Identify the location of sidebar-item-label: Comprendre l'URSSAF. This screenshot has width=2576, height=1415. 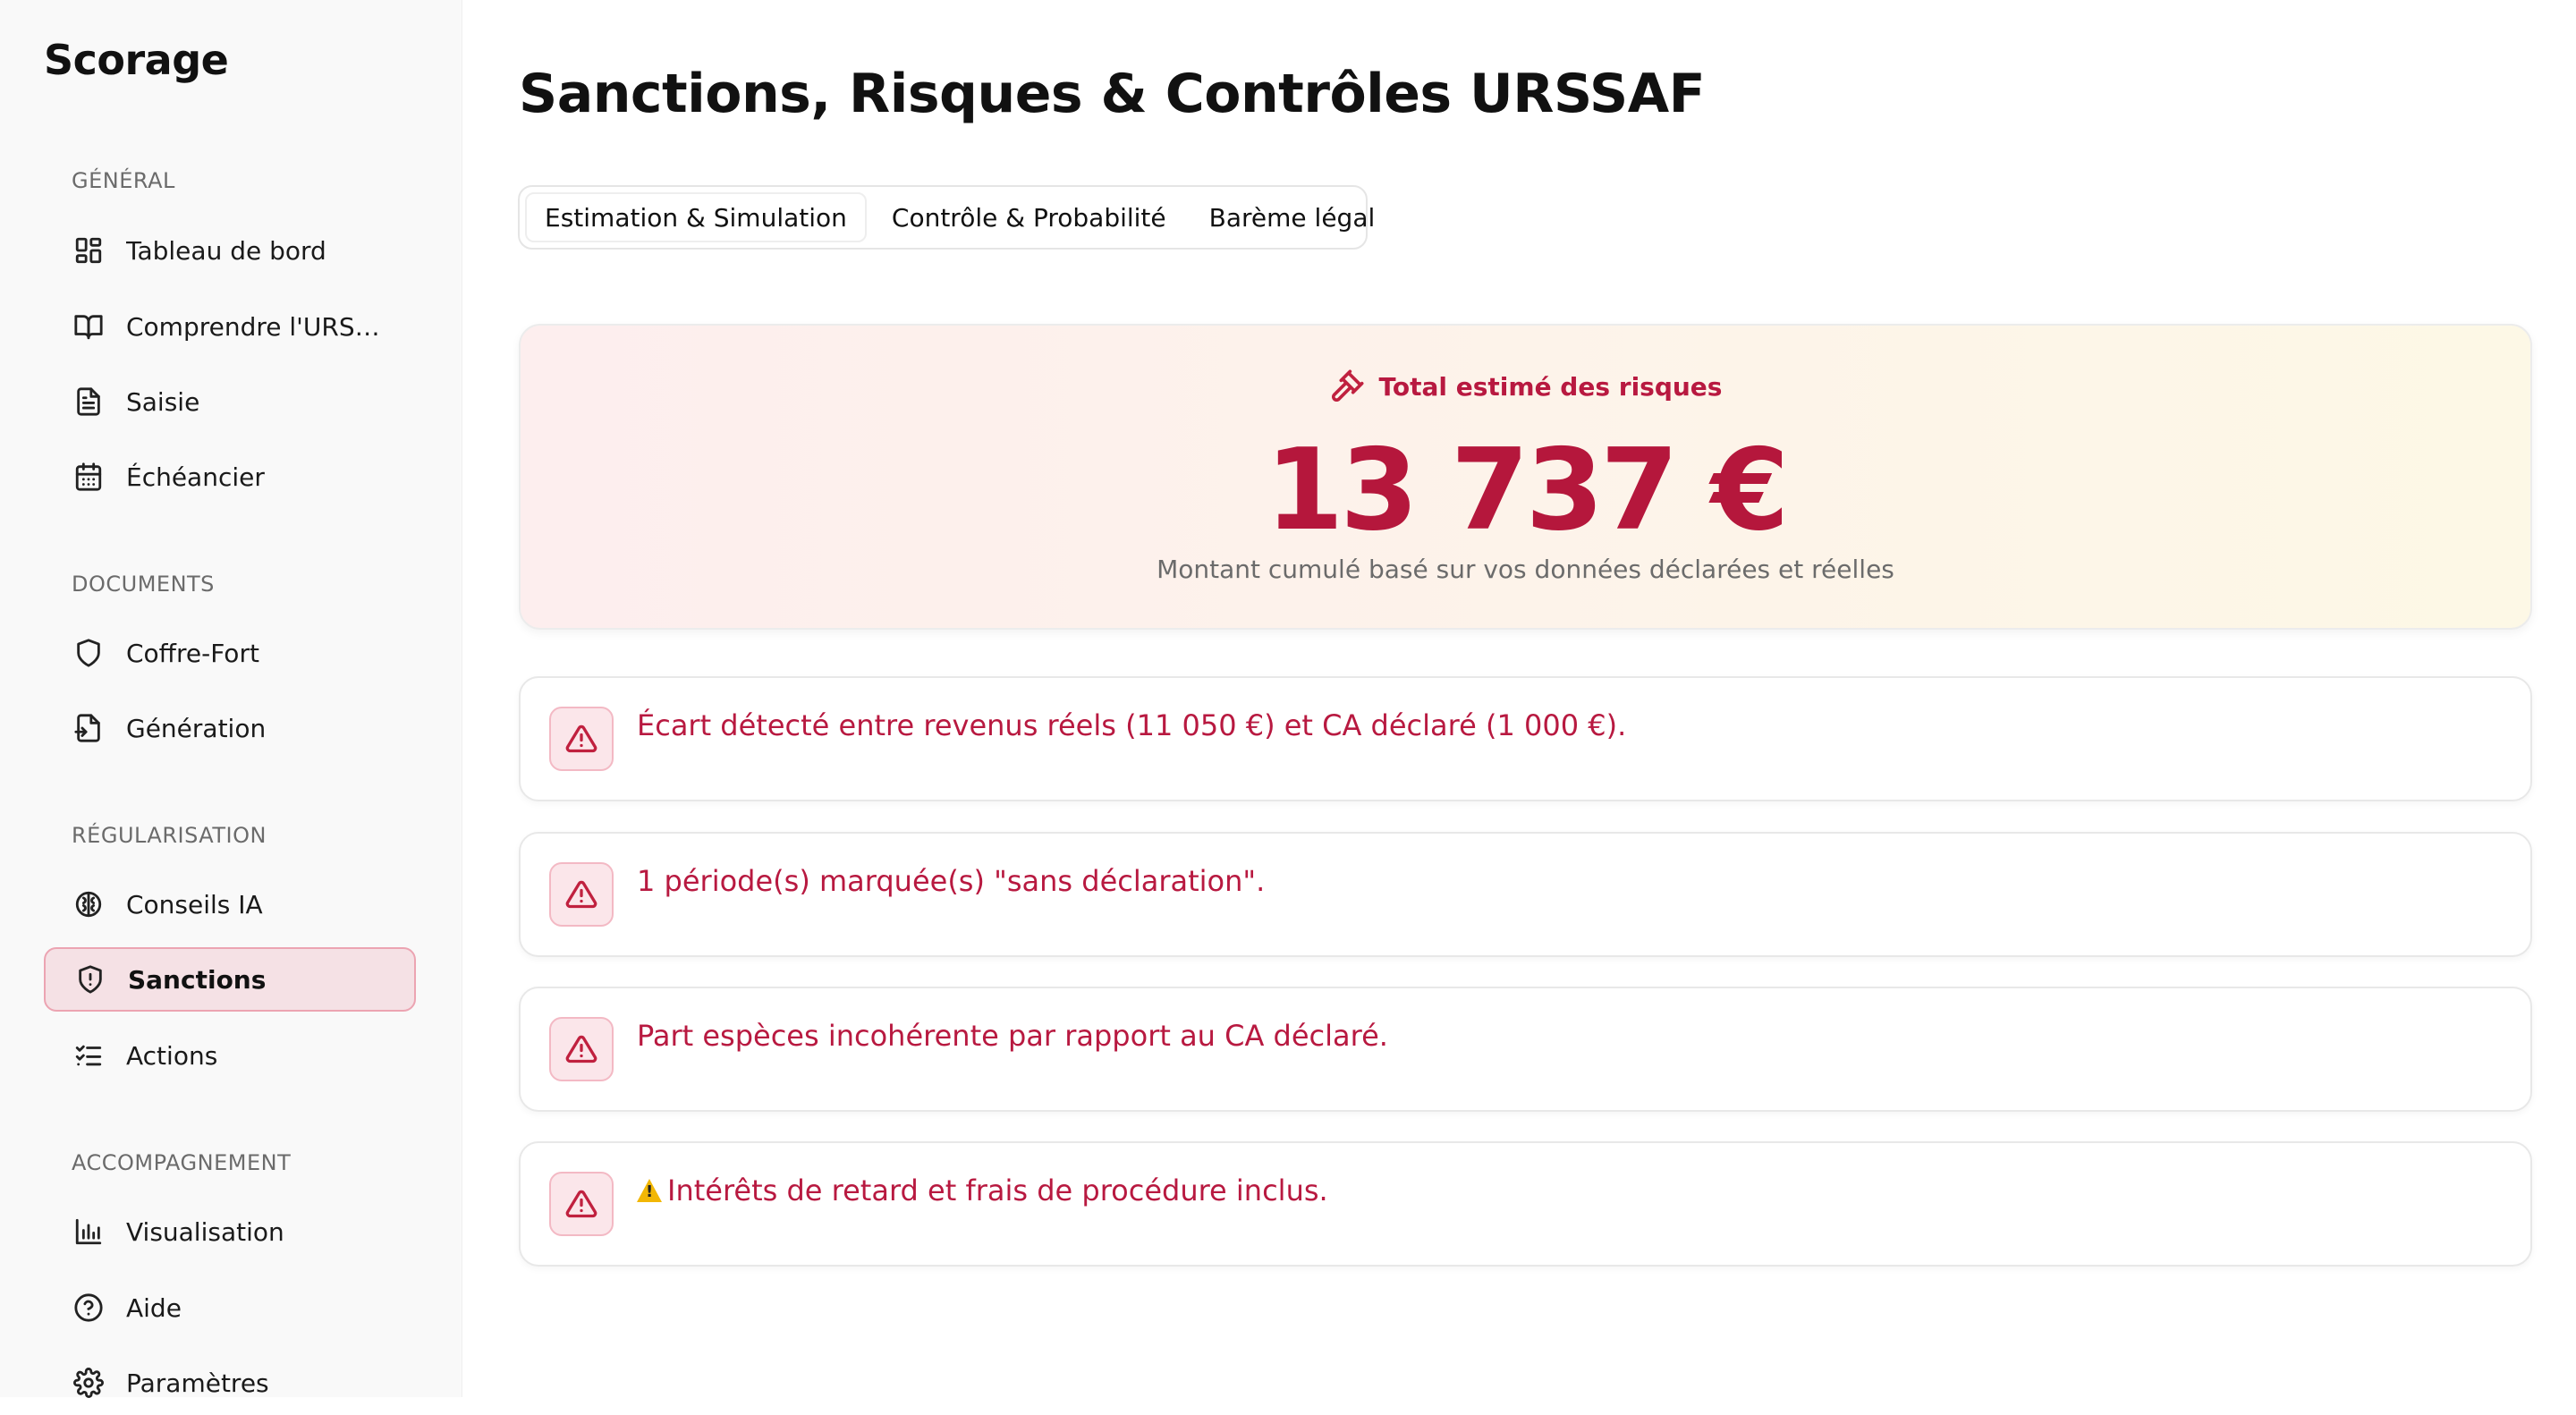
(256, 327).